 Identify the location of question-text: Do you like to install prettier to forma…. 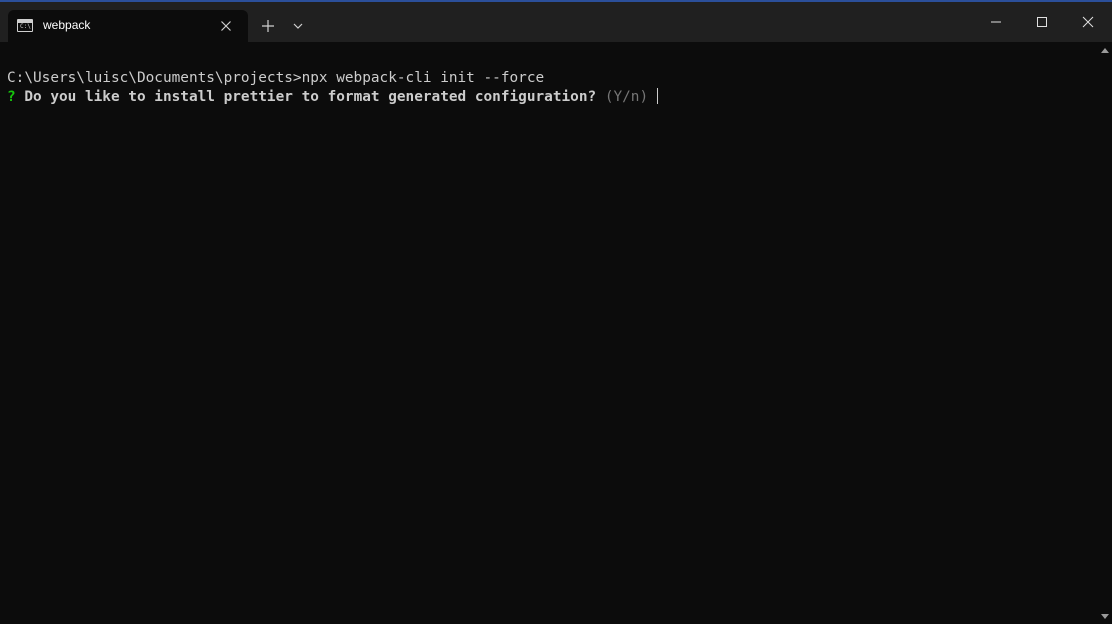
(306, 97).